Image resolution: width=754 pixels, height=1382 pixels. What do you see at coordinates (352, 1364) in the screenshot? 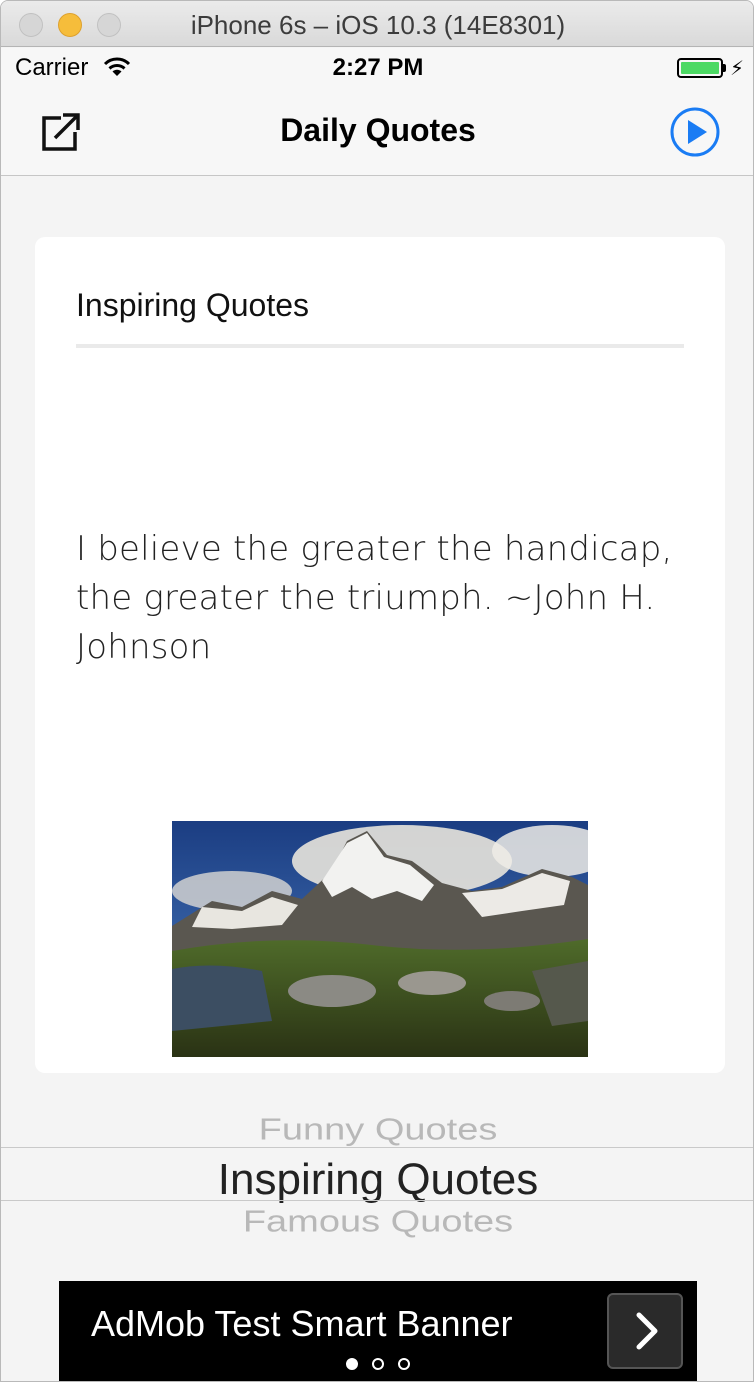
I see `page-dot-active` at bounding box center [352, 1364].